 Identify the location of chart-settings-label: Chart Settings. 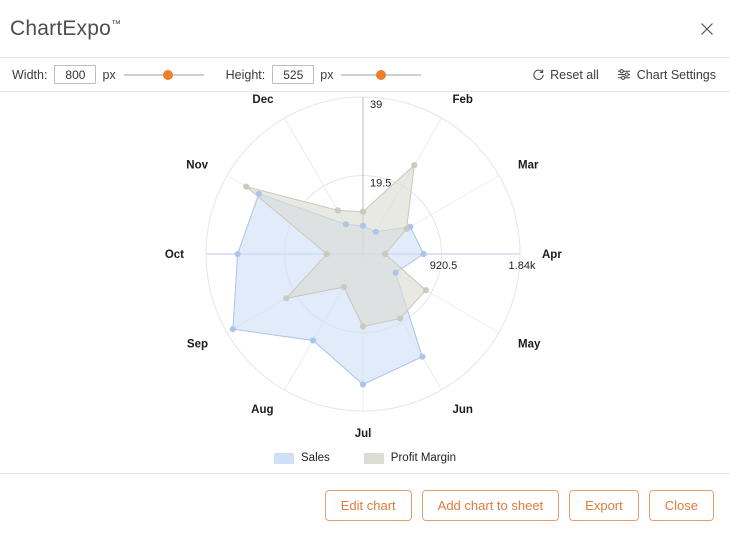
(676, 74).